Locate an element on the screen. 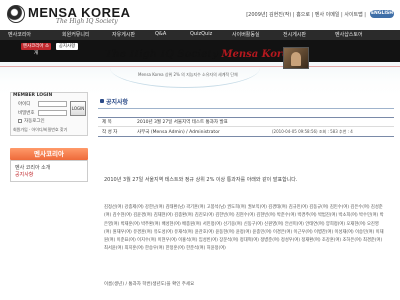  nav-item-gallery: 전시게시판 is located at coordinates (294, 34).